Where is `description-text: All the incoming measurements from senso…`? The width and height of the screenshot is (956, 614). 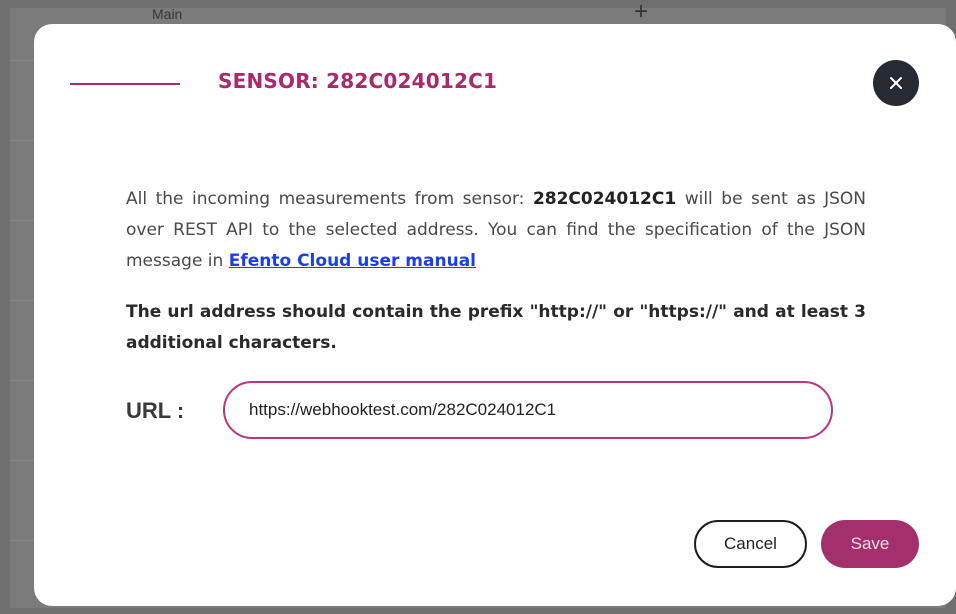
description-text: All the incoming measurements from senso… is located at coordinates (329, 199).